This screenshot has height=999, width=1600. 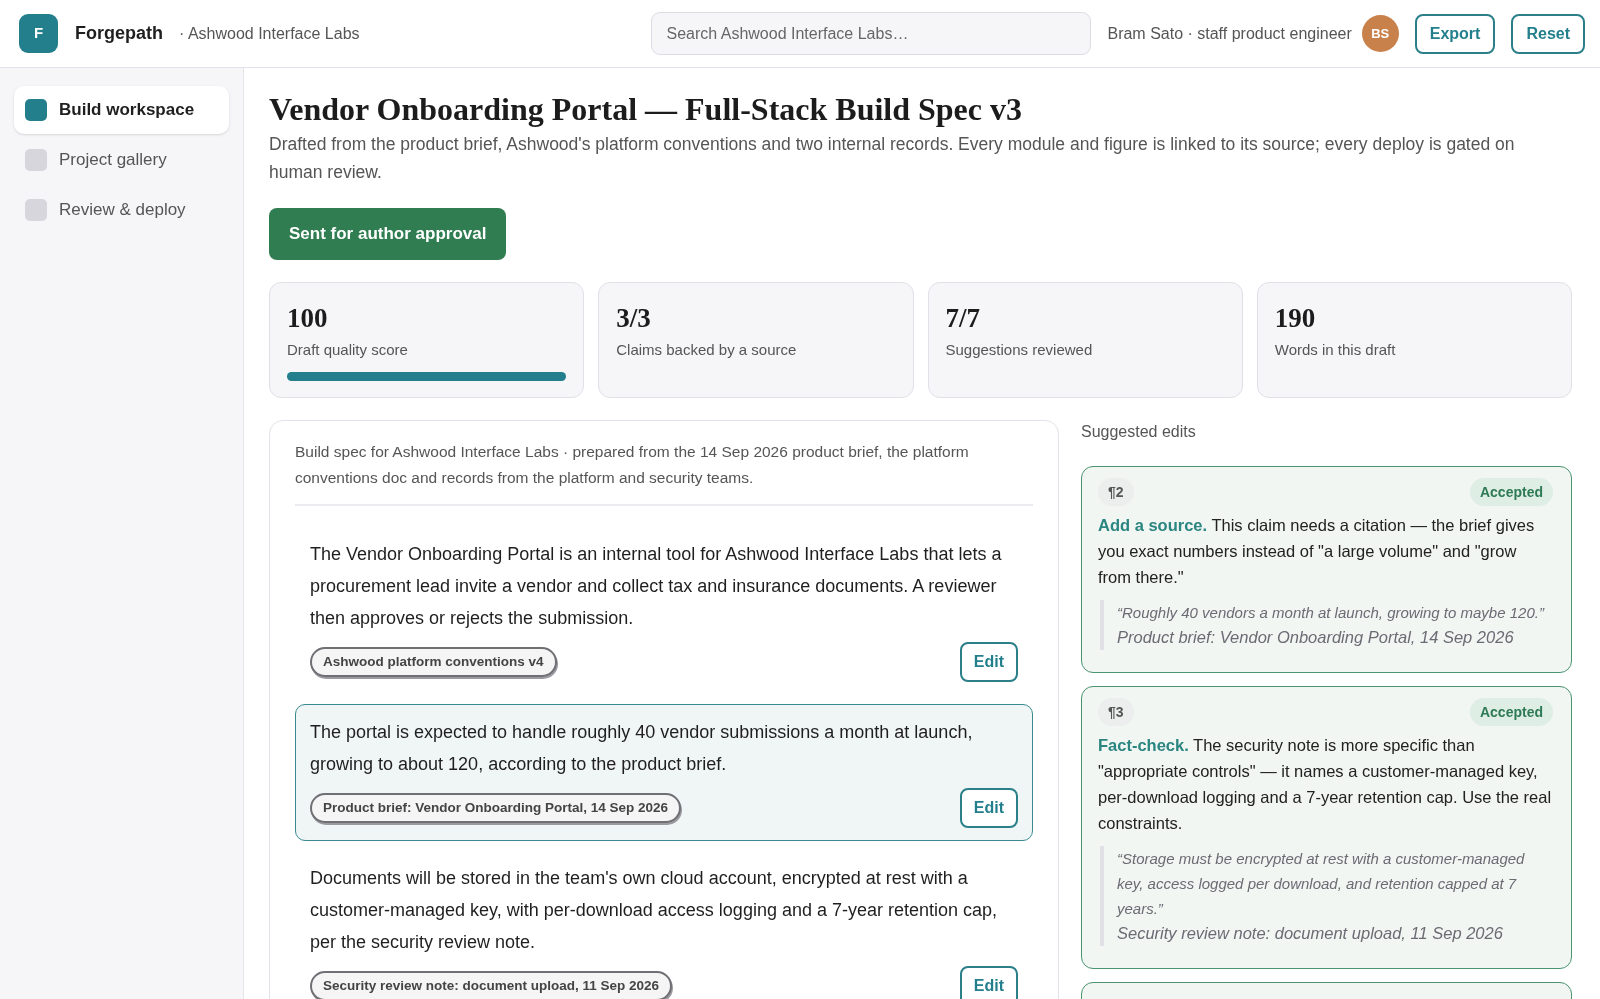 I want to click on quote-text: “Storage must be encrypted at rest with a customer-managed key, access logged per download, and retention capped at 7 years.”, so click(x=1321, y=884).